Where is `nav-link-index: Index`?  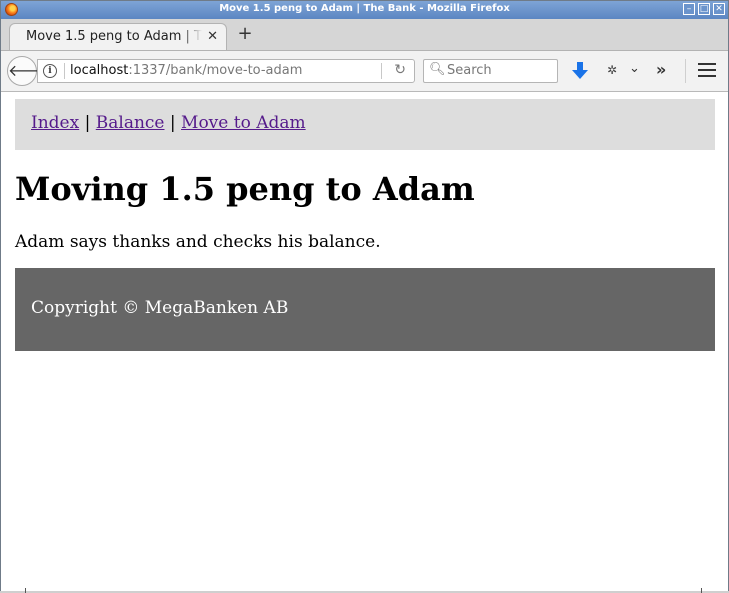 nav-link-index: Index is located at coordinates (55, 123).